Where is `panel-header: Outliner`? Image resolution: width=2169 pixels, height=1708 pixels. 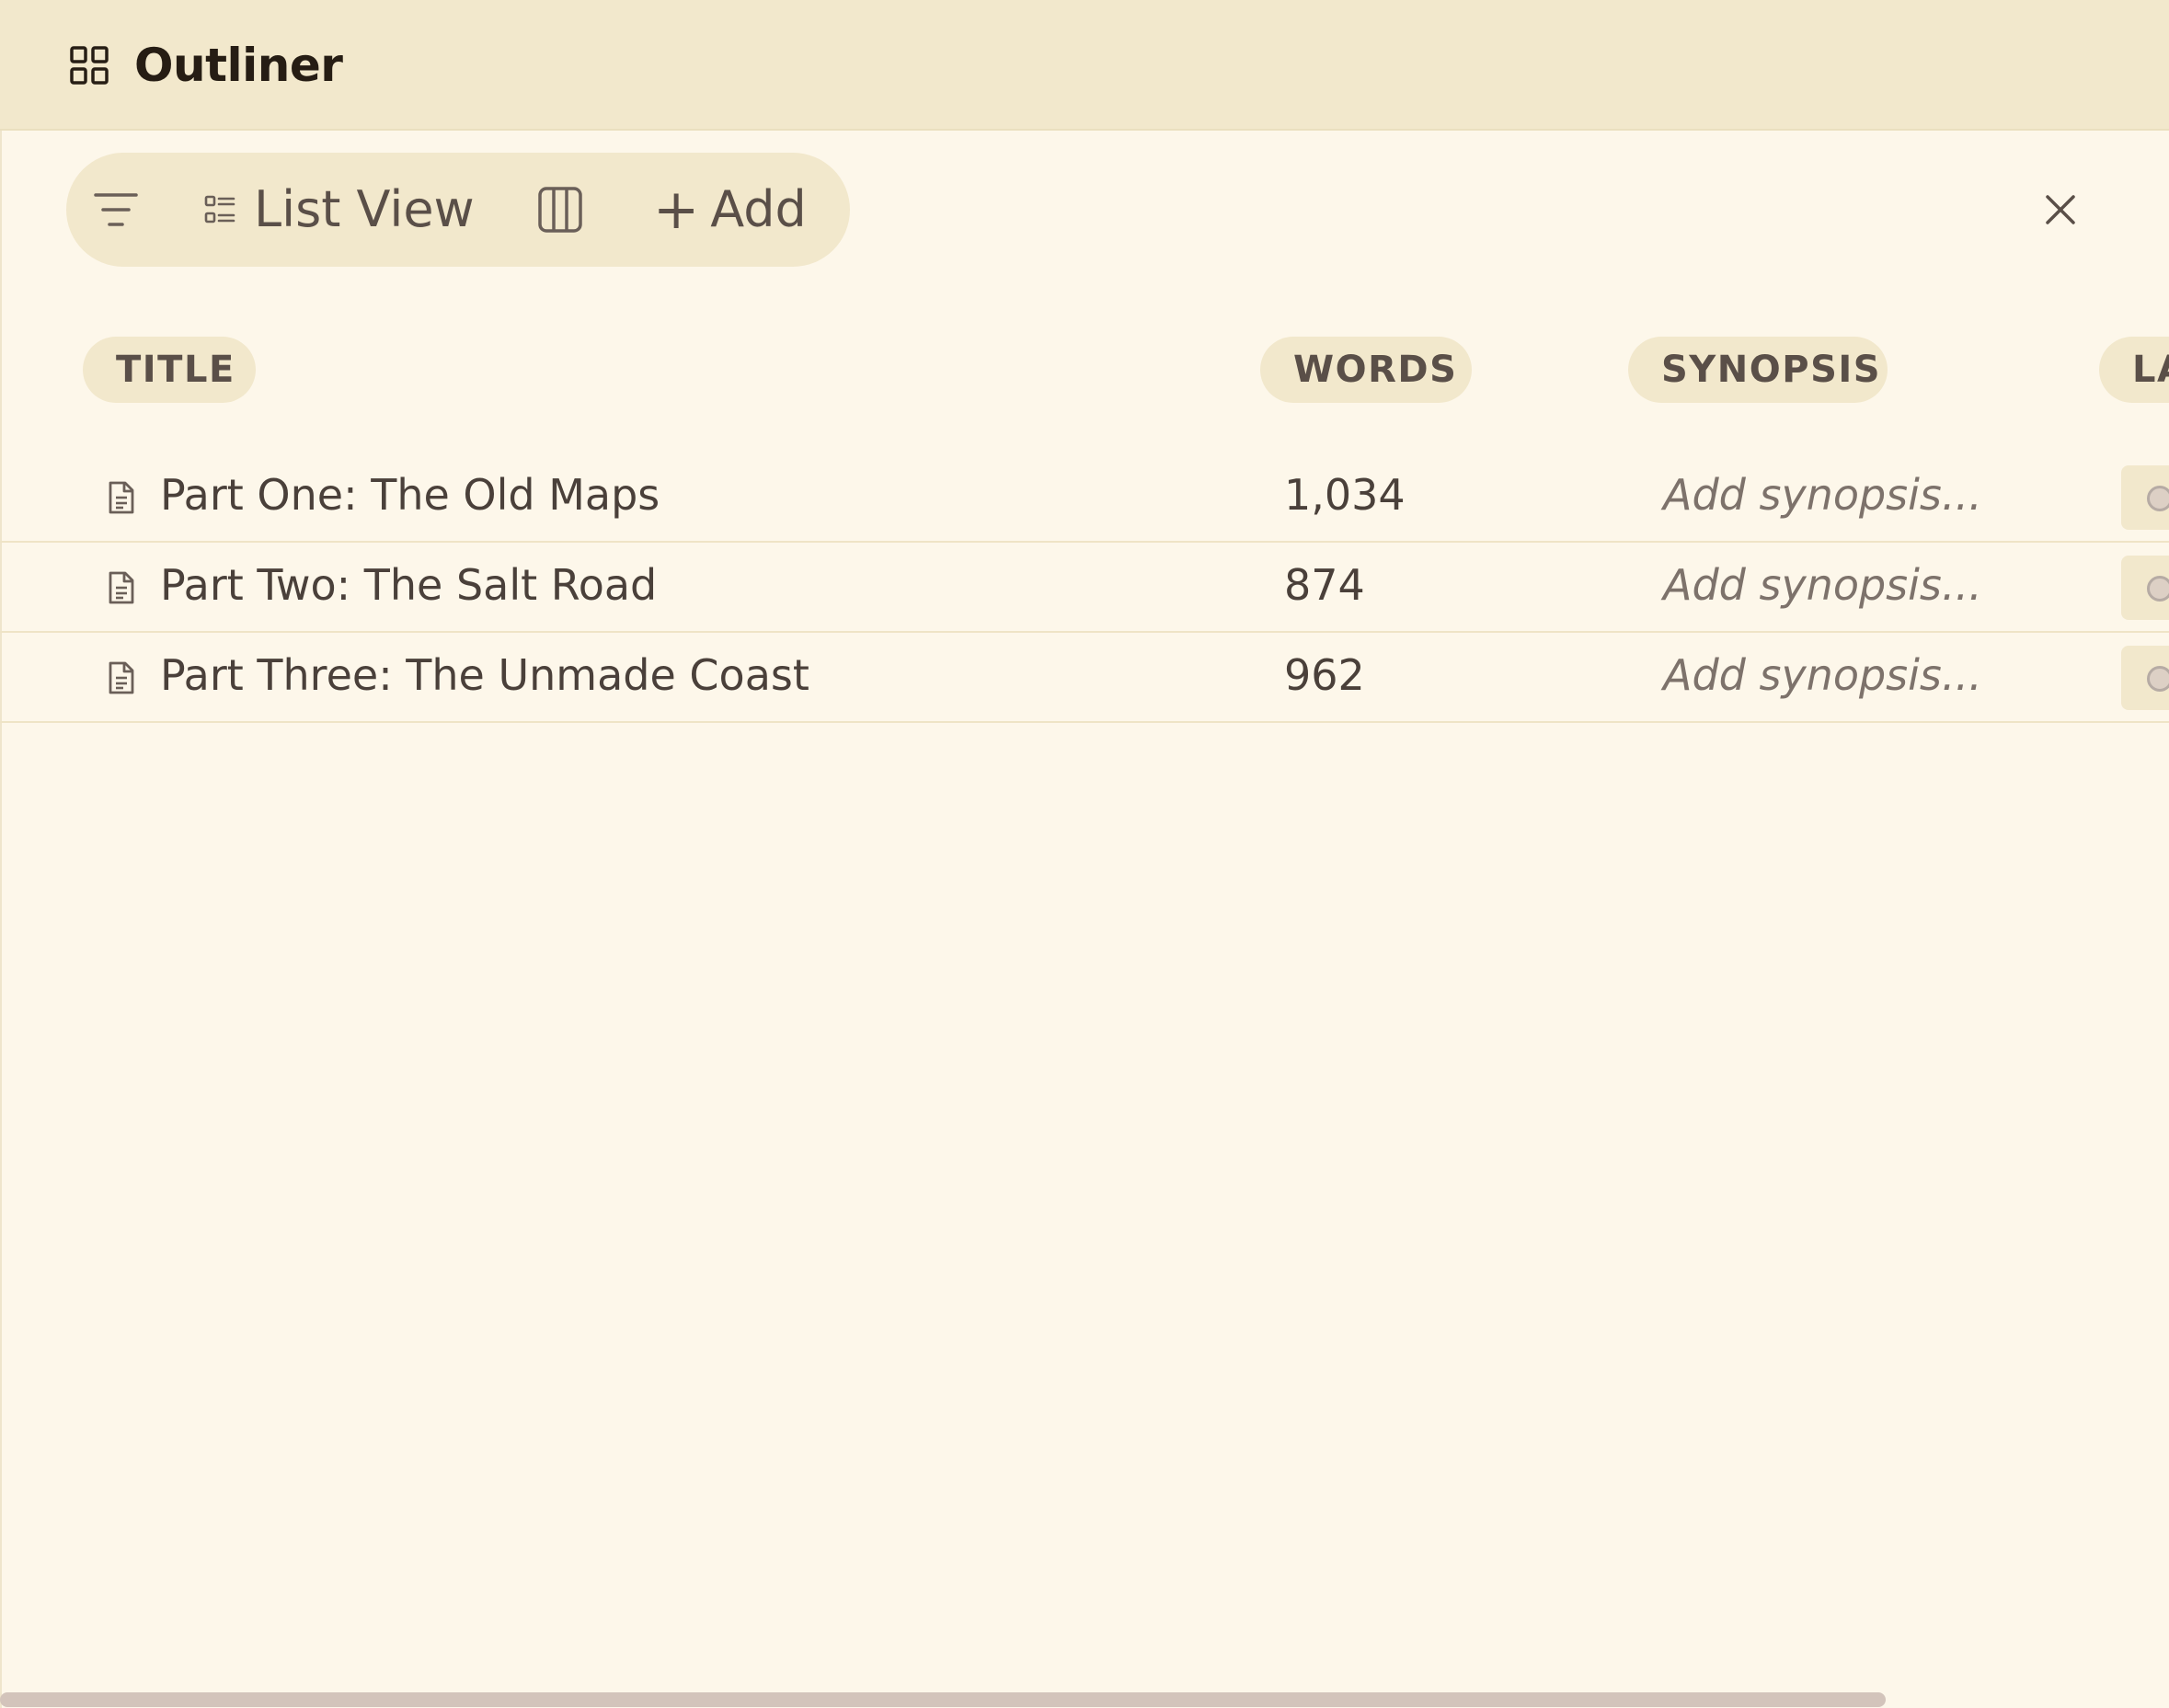 panel-header: Outliner is located at coordinates (1084, 65).